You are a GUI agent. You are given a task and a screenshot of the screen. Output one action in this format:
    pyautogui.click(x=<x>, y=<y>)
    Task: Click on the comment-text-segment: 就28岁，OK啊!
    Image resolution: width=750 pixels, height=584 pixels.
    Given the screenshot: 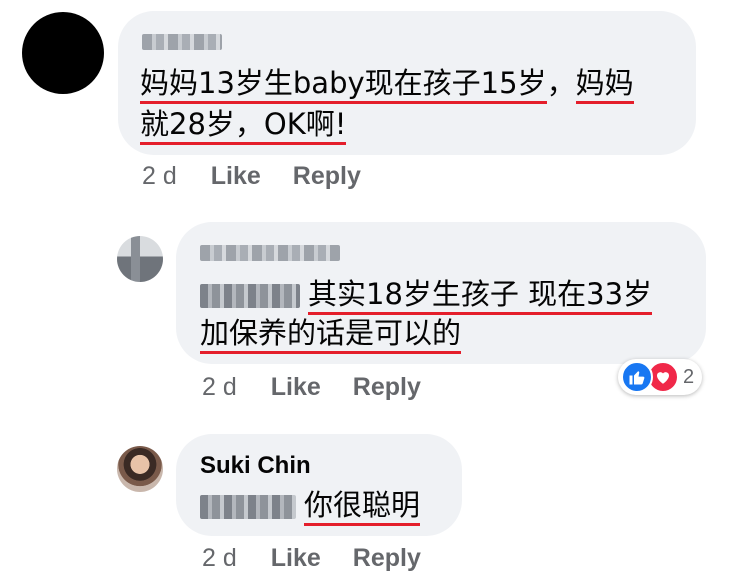 What is the action you would take?
    pyautogui.click(x=243, y=126)
    